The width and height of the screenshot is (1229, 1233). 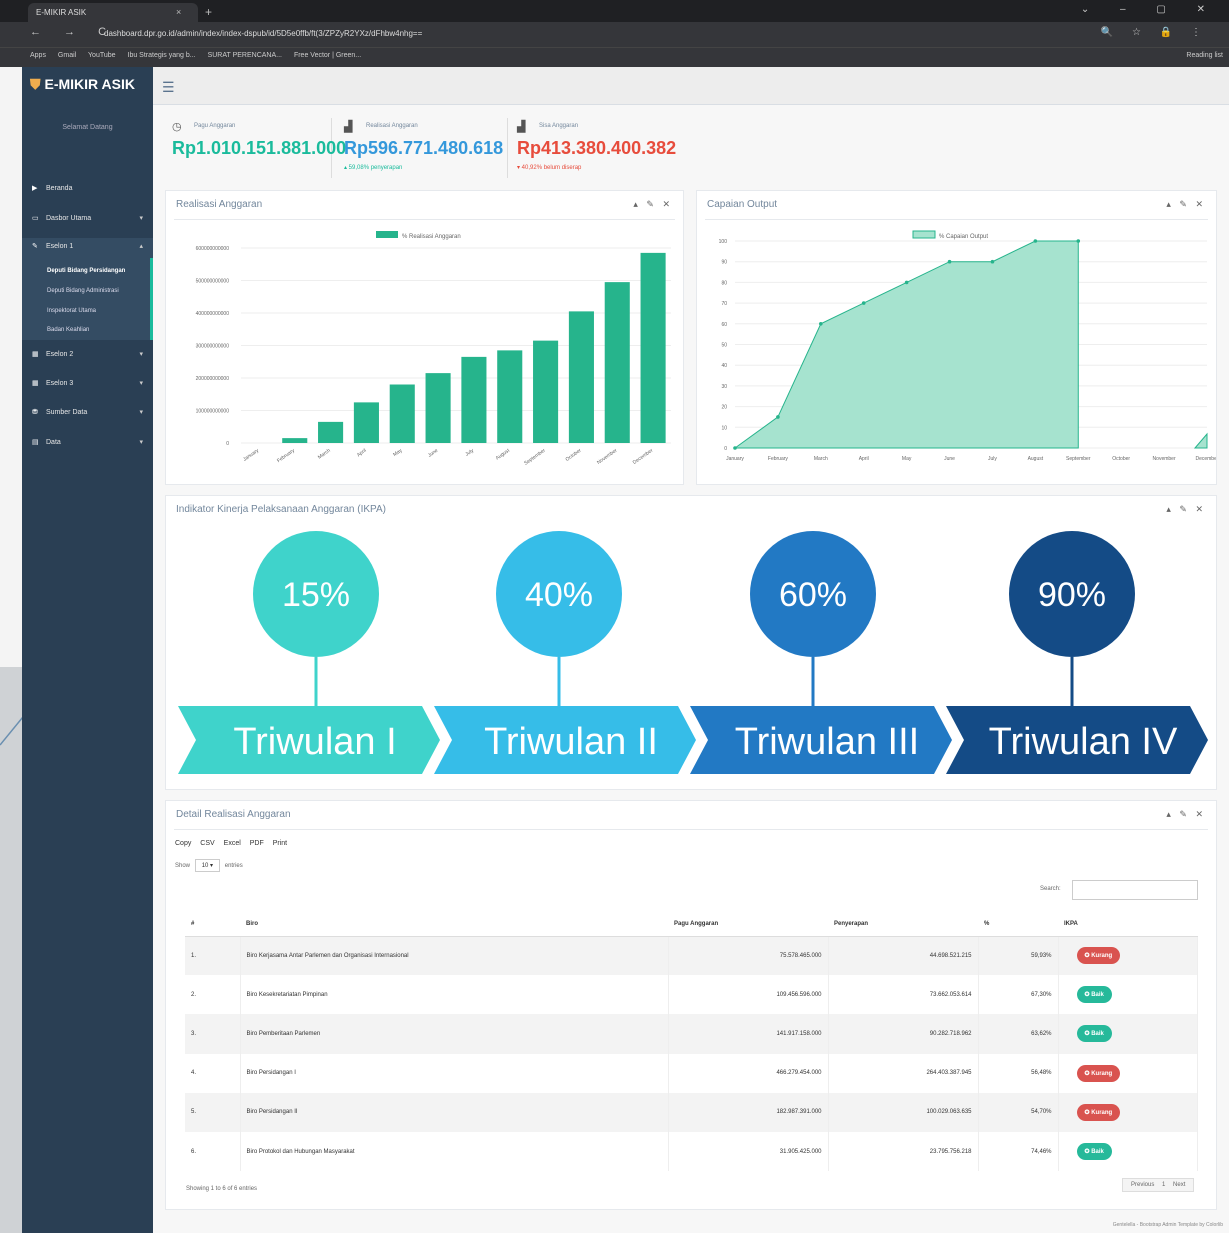 I want to click on y-tick-label: 300000000000, so click(x=213, y=347).